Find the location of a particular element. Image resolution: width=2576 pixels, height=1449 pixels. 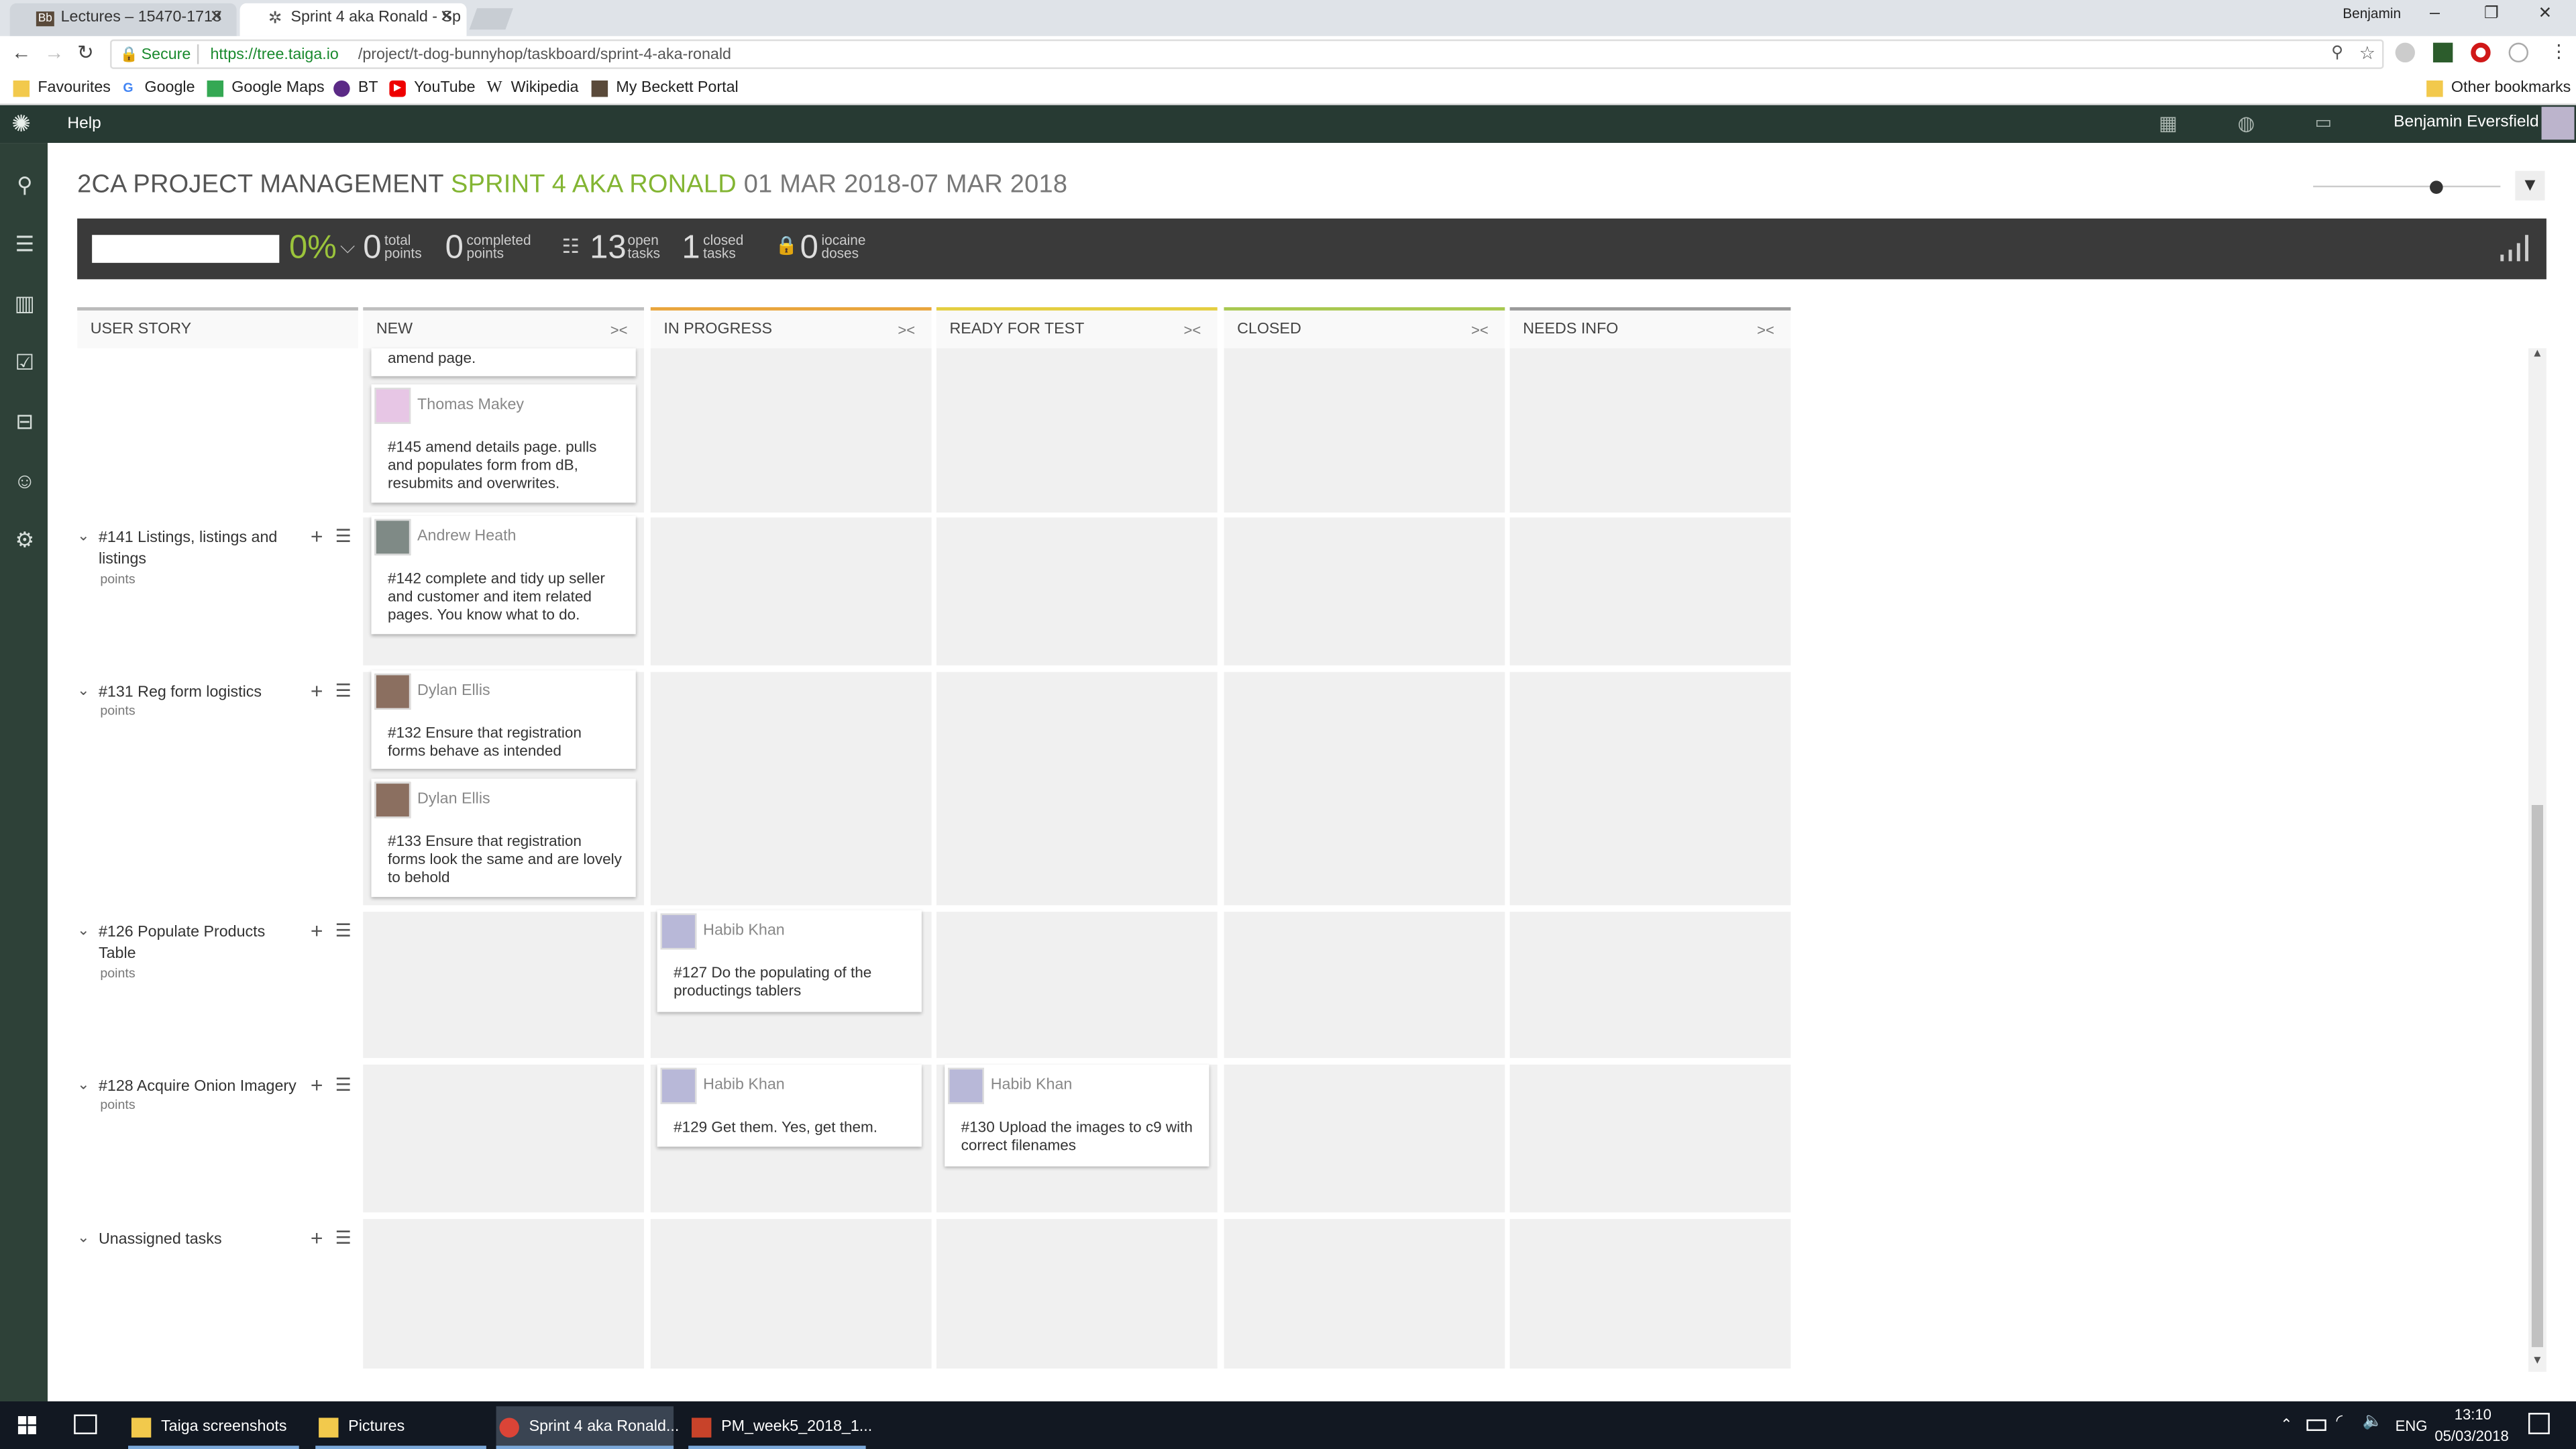

user-story-title: #141 Listings, listings and listings is located at coordinates (195, 548).